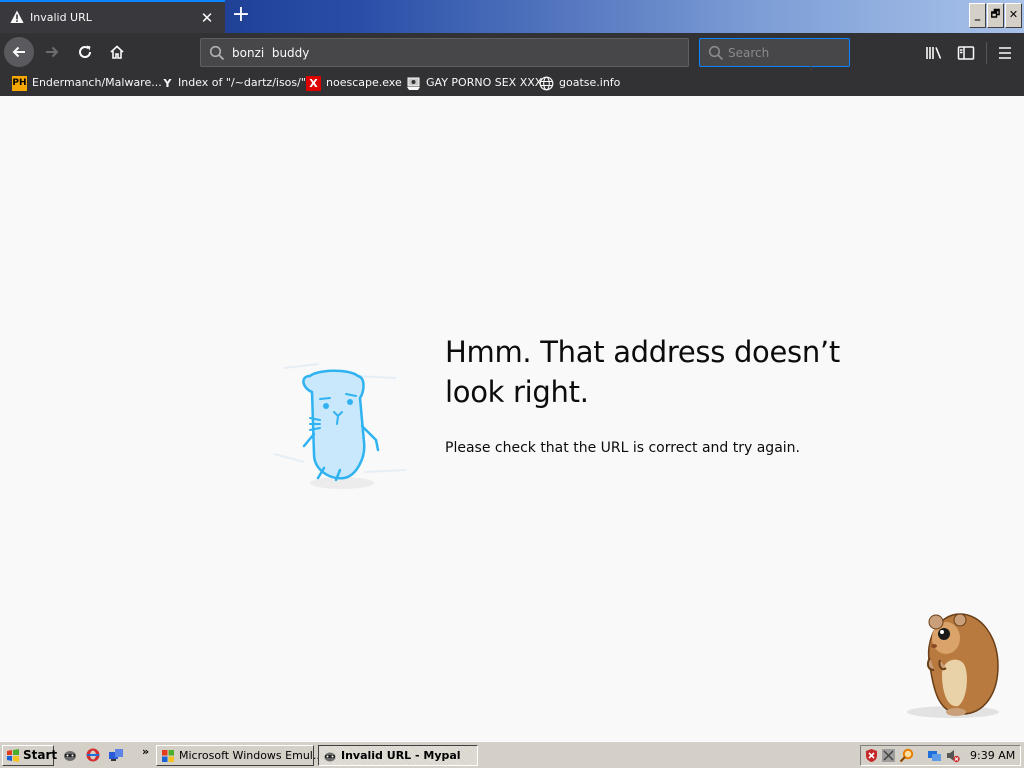 Image resolution: width=1024 pixels, height=768 pixels. I want to click on volume-muted-icon, so click(952, 755).